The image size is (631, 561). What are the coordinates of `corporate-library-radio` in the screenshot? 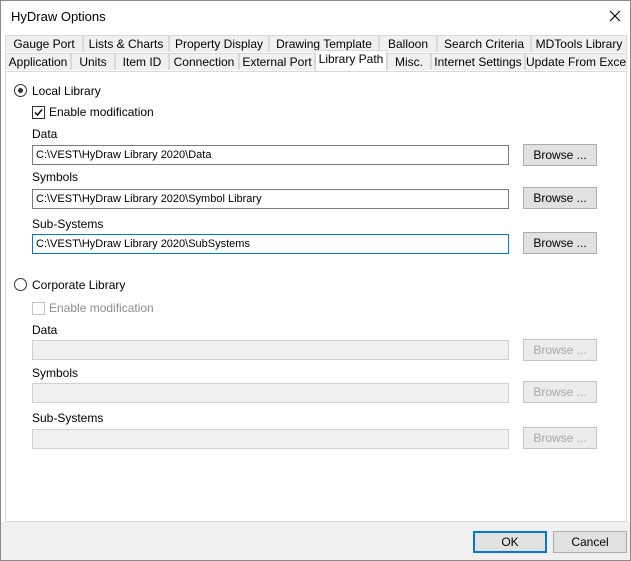 It's located at (20, 284).